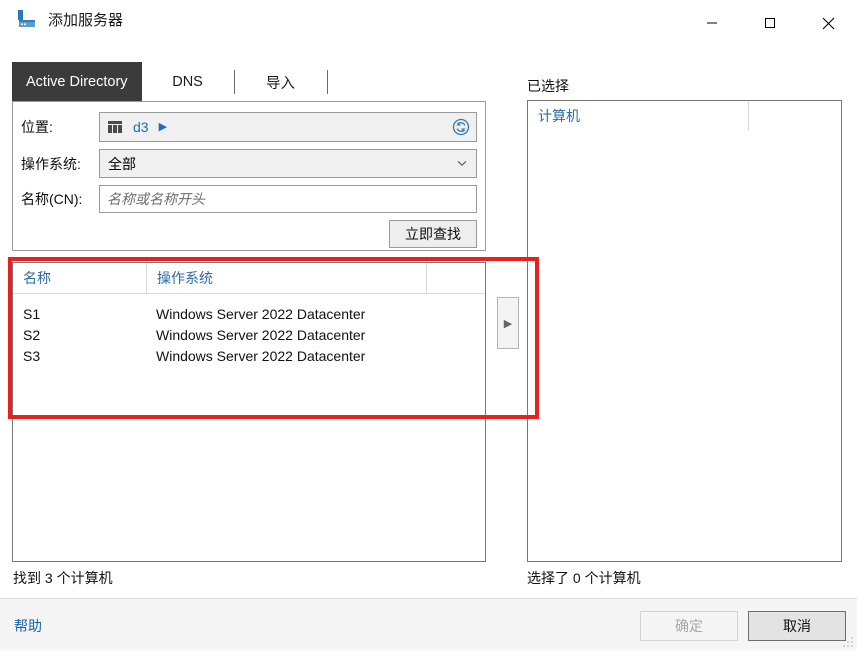 The image size is (857, 651). I want to click on cancel-button: 取消, so click(797, 626).